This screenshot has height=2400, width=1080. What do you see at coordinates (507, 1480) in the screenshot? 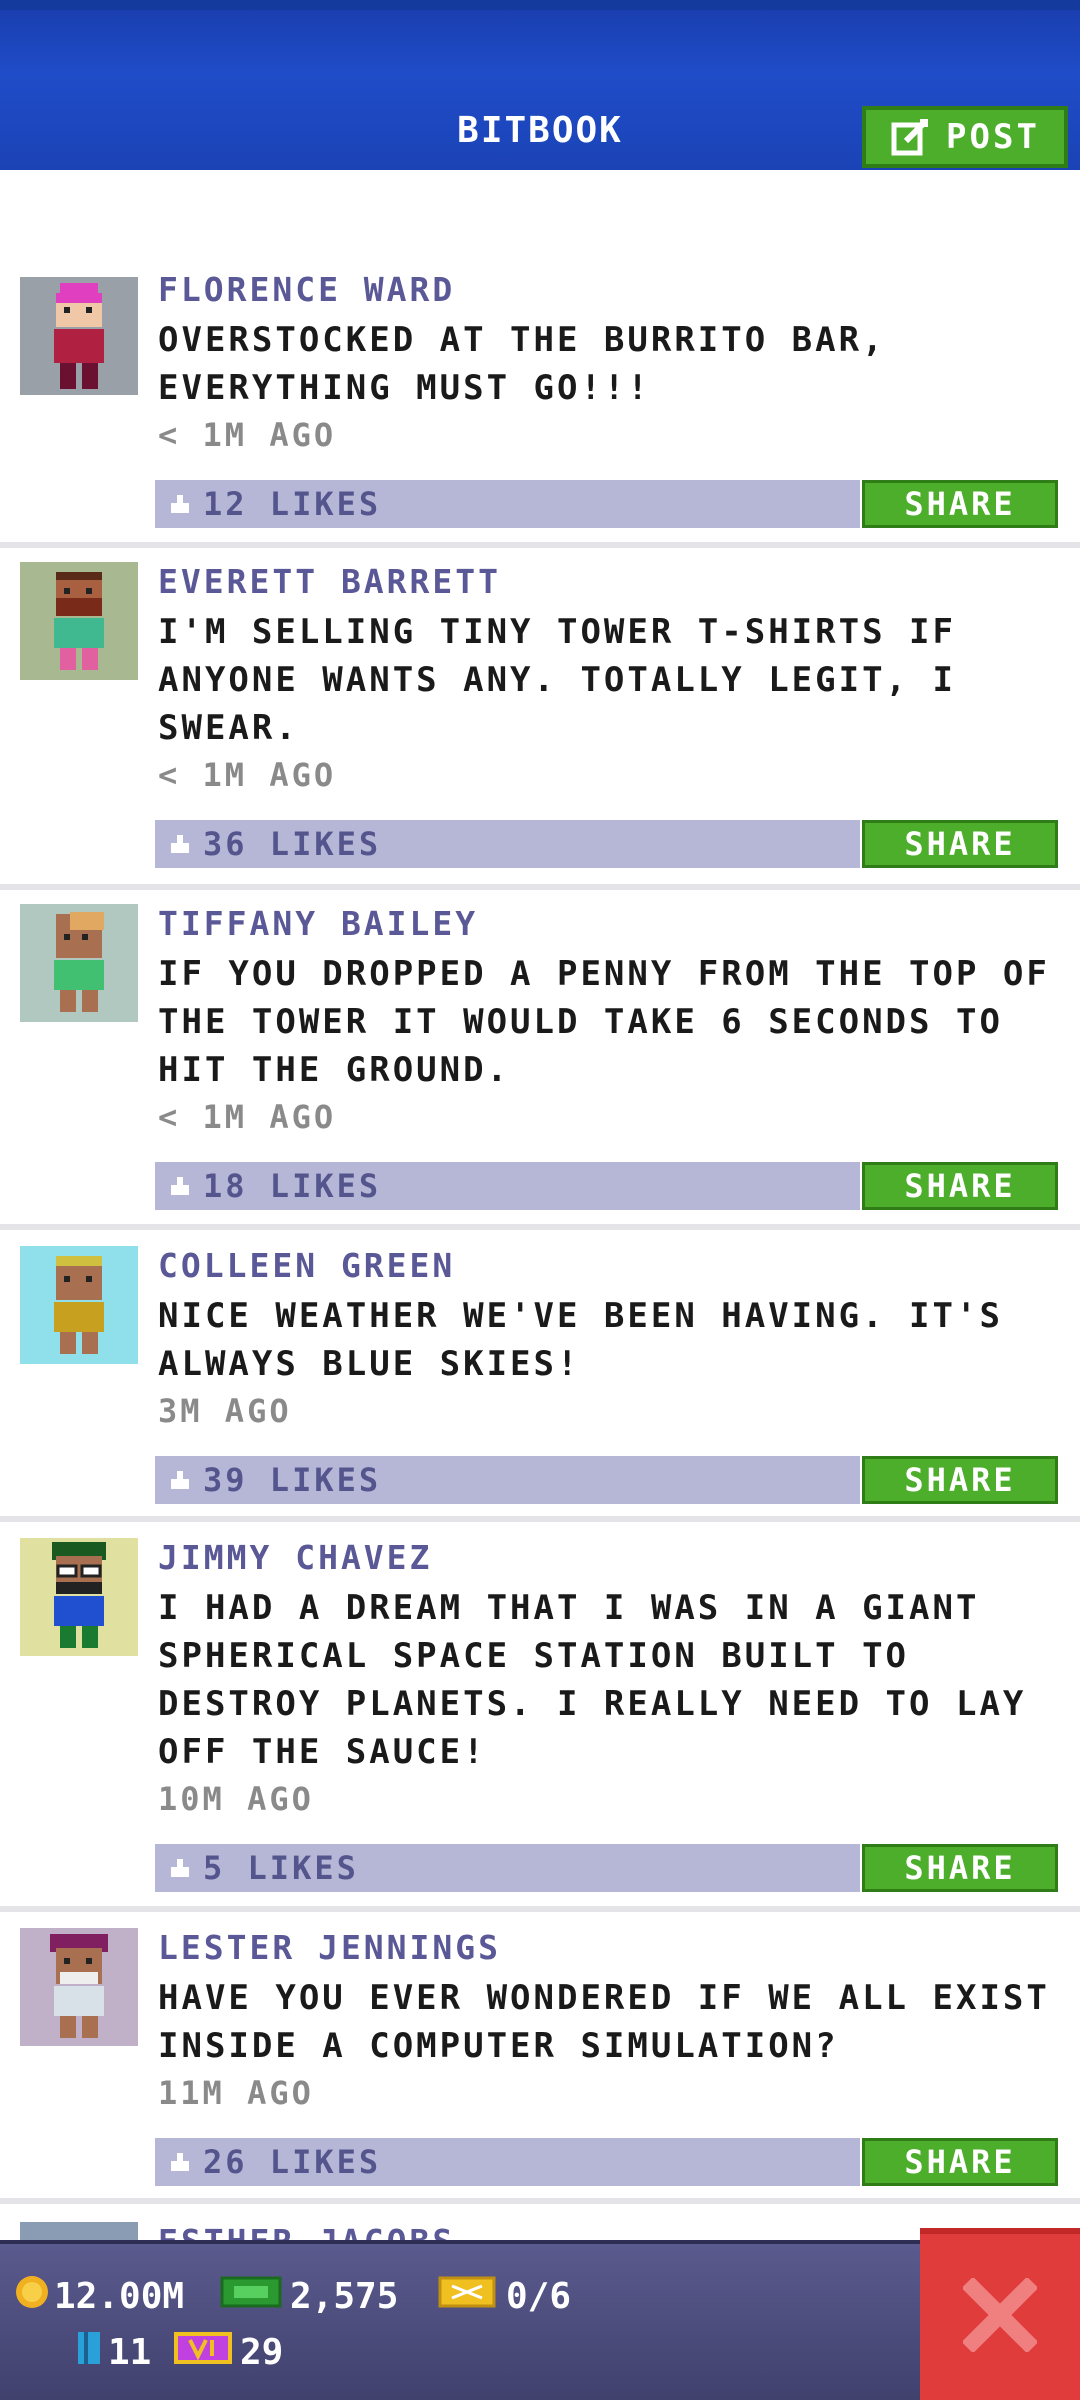
I see `likes-bar: 39 LIKES` at bounding box center [507, 1480].